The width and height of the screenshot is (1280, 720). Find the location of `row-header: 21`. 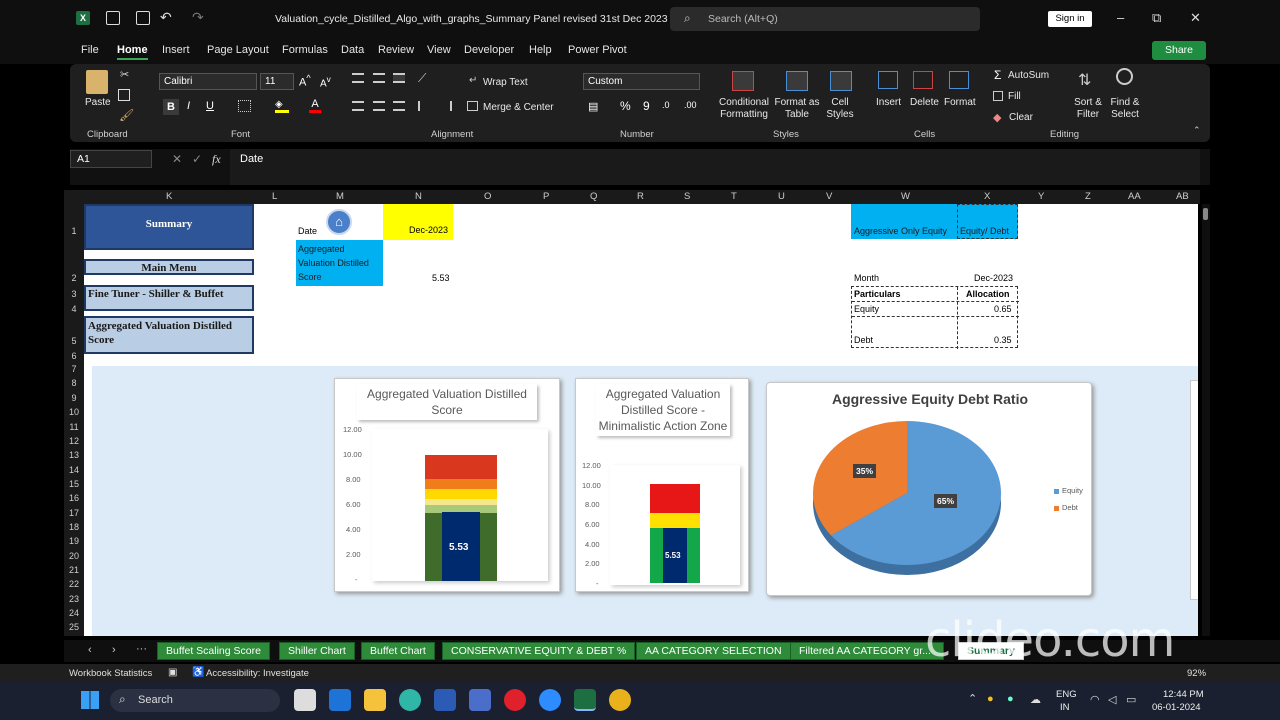

row-header: 21 is located at coordinates (74, 570).